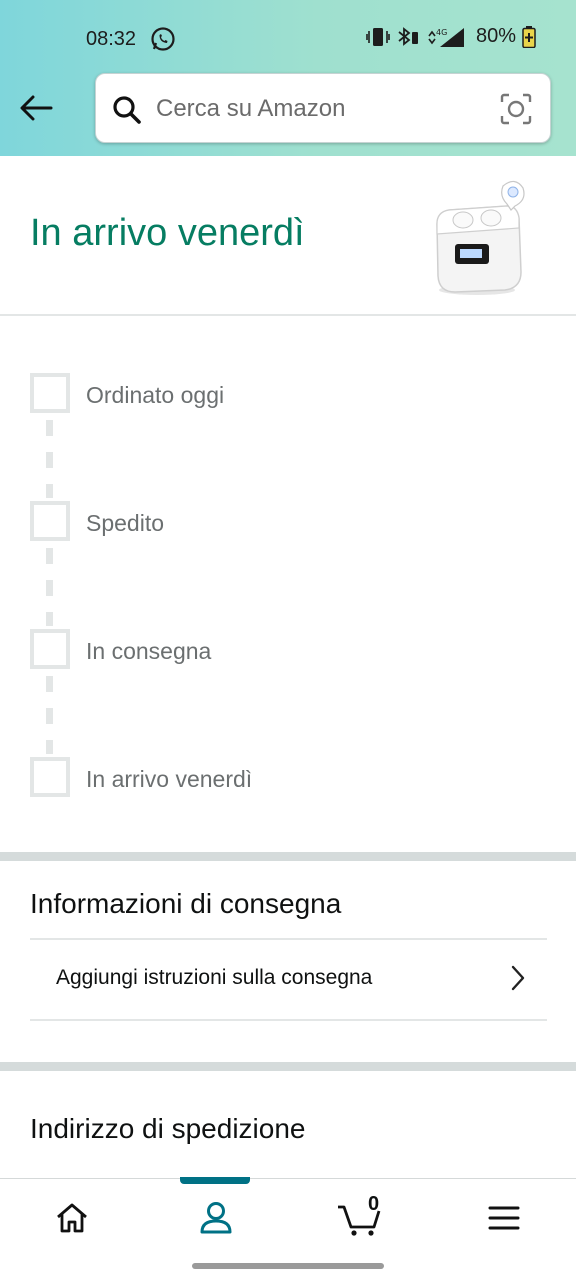  Describe the element at coordinates (127, 110) in the screenshot. I see `search-icon` at that location.